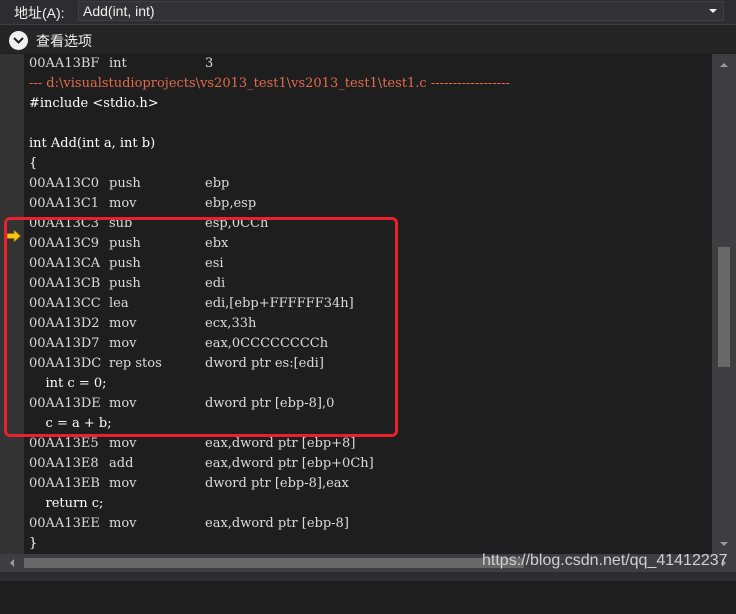  What do you see at coordinates (64, 463) in the screenshot?
I see `instruction-address: 00AA13E8` at bounding box center [64, 463].